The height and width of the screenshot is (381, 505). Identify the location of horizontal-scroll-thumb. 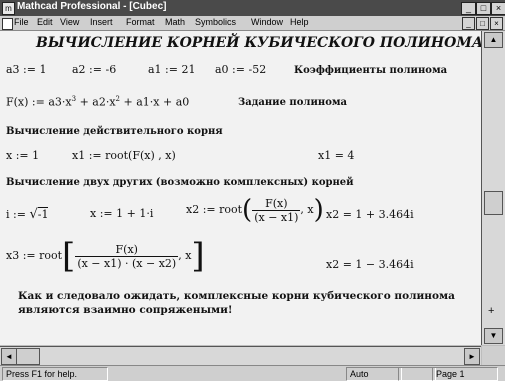
(28, 356).